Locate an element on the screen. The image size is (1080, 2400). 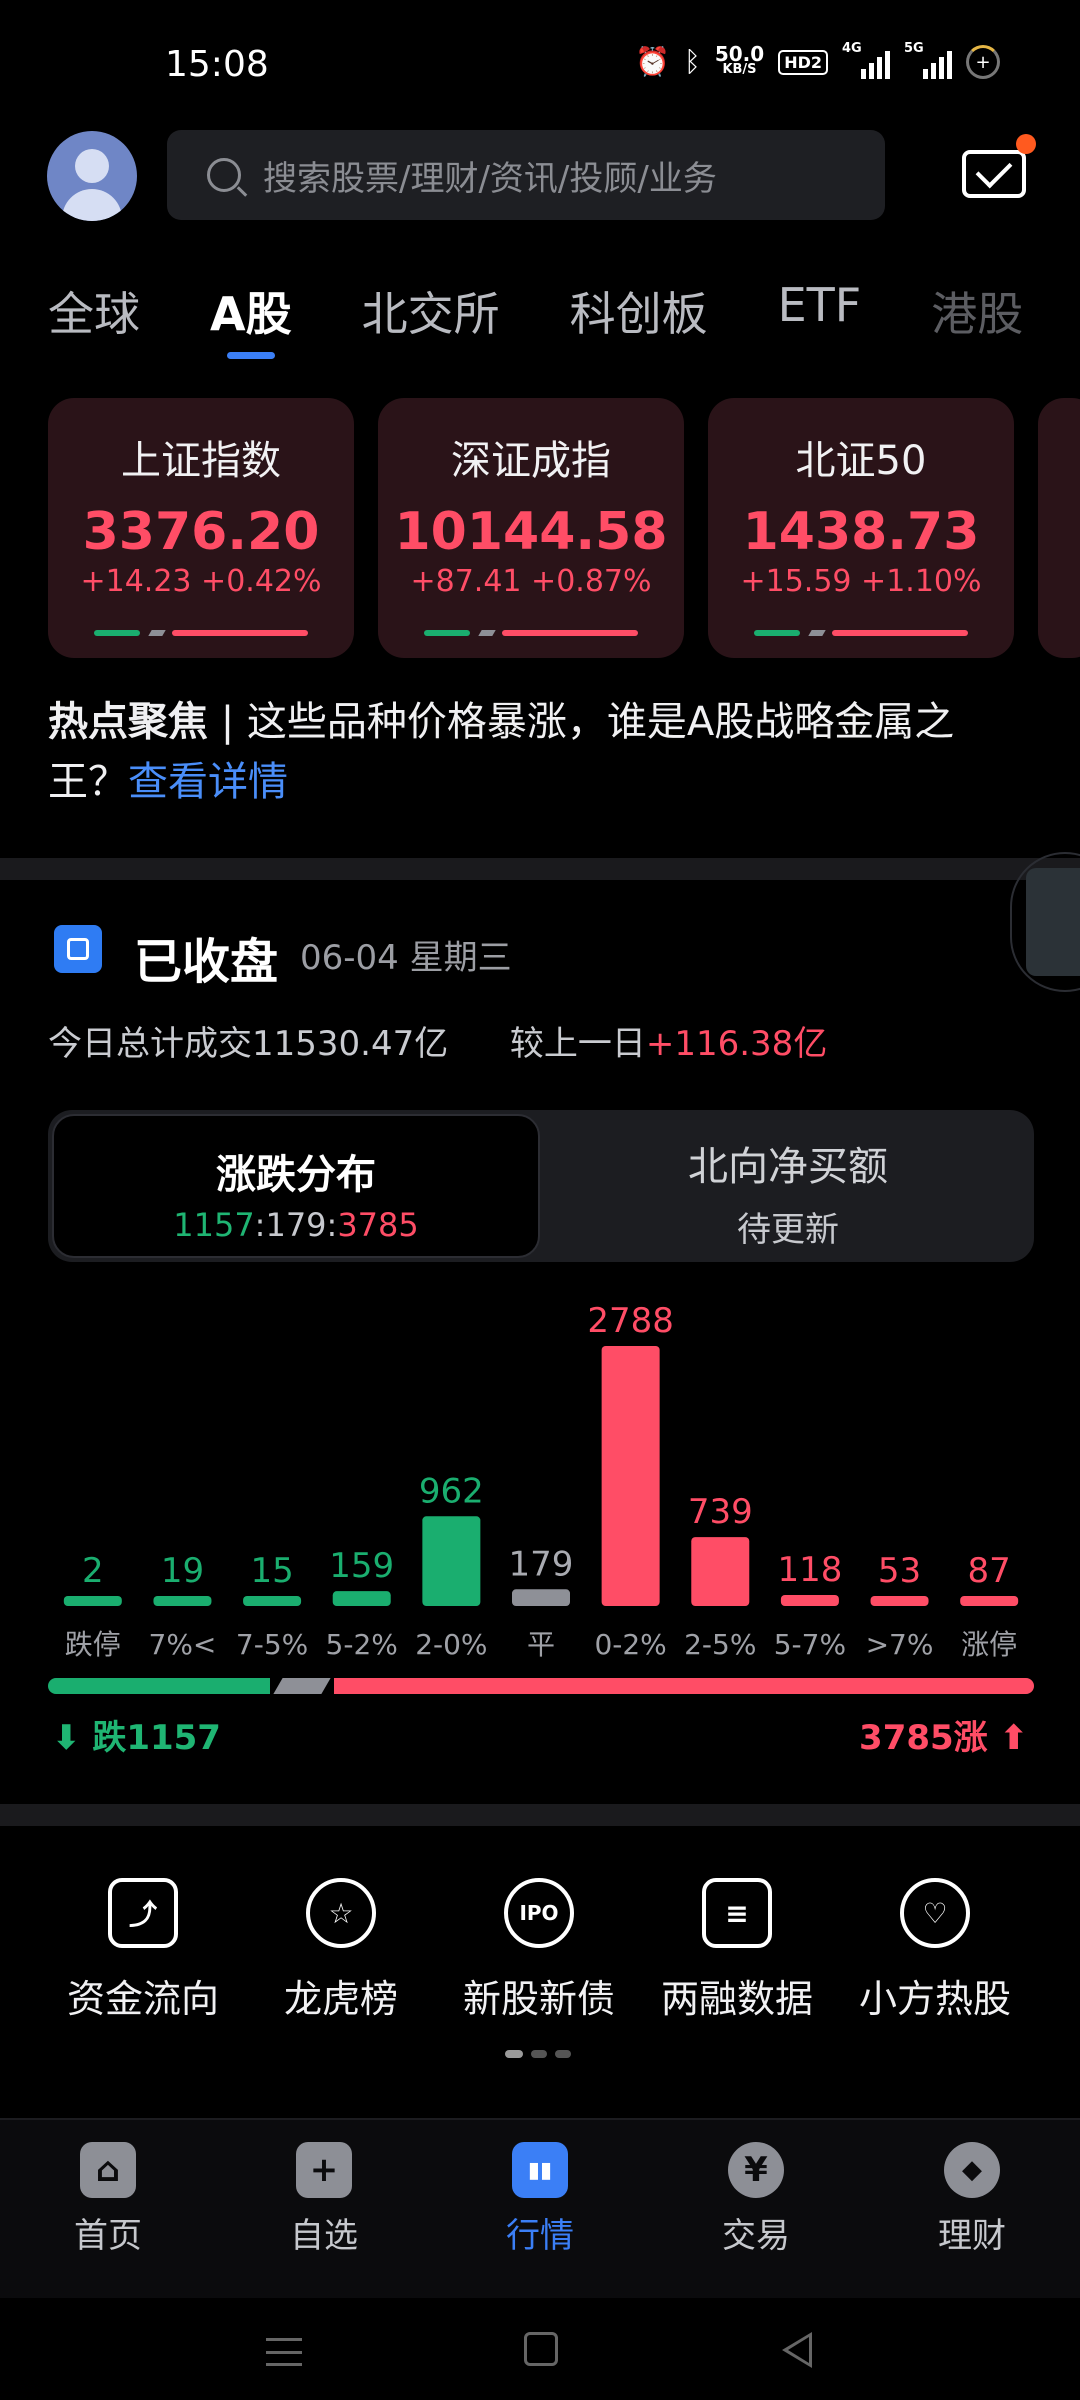
index-card-sse: 上证指数 3376.20 +14.23 +0.42% is located at coordinates (201, 528).